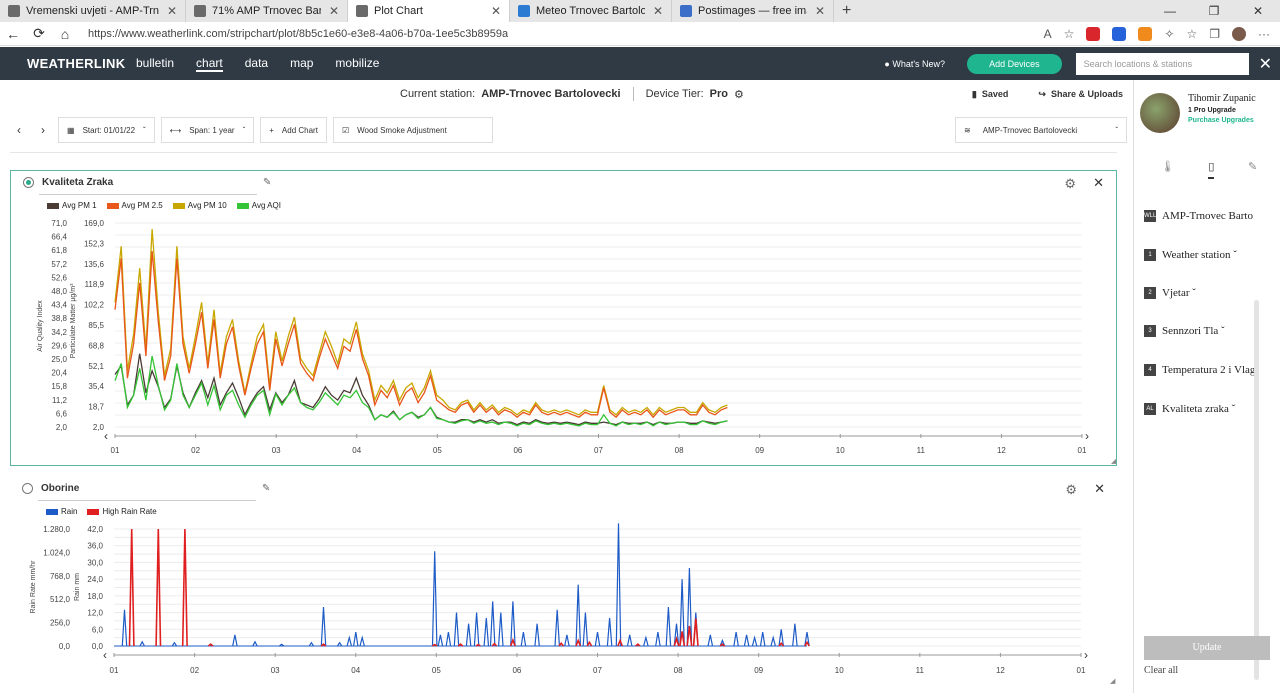 The image size is (1280, 693). Describe the element at coordinates (1069, 34) in the screenshot. I see `star-icon: ☆` at that location.